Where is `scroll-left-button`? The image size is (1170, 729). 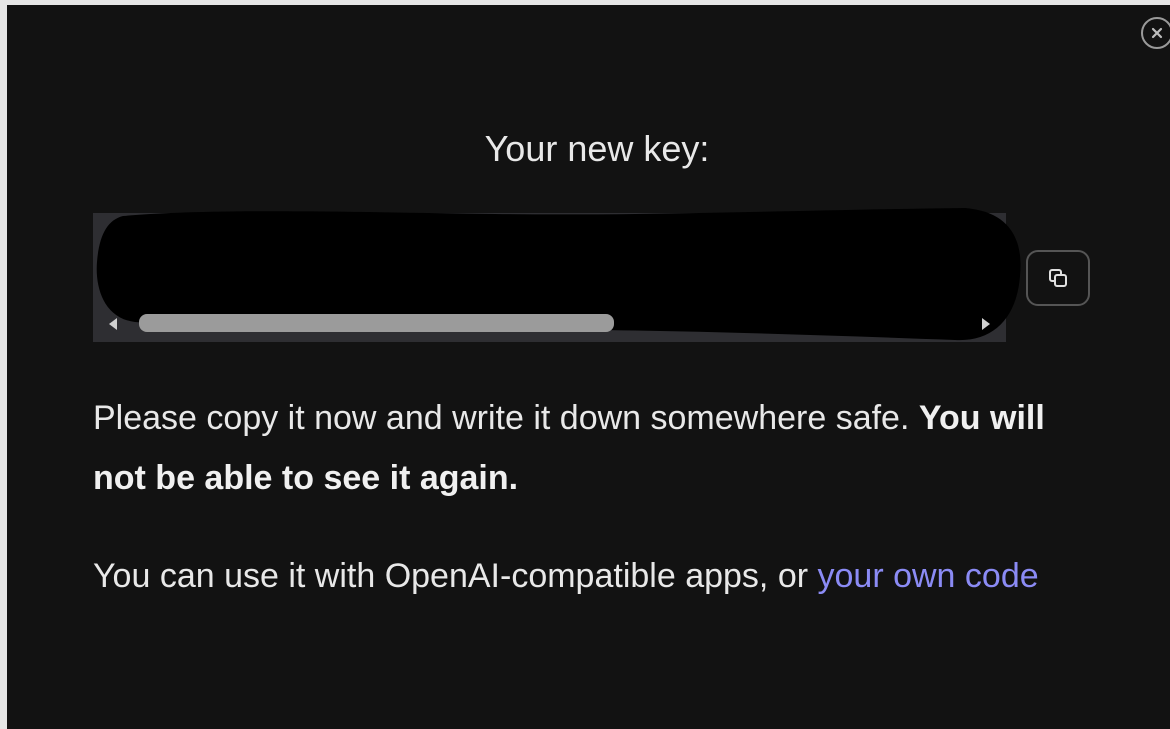 scroll-left-button is located at coordinates (113, 324).